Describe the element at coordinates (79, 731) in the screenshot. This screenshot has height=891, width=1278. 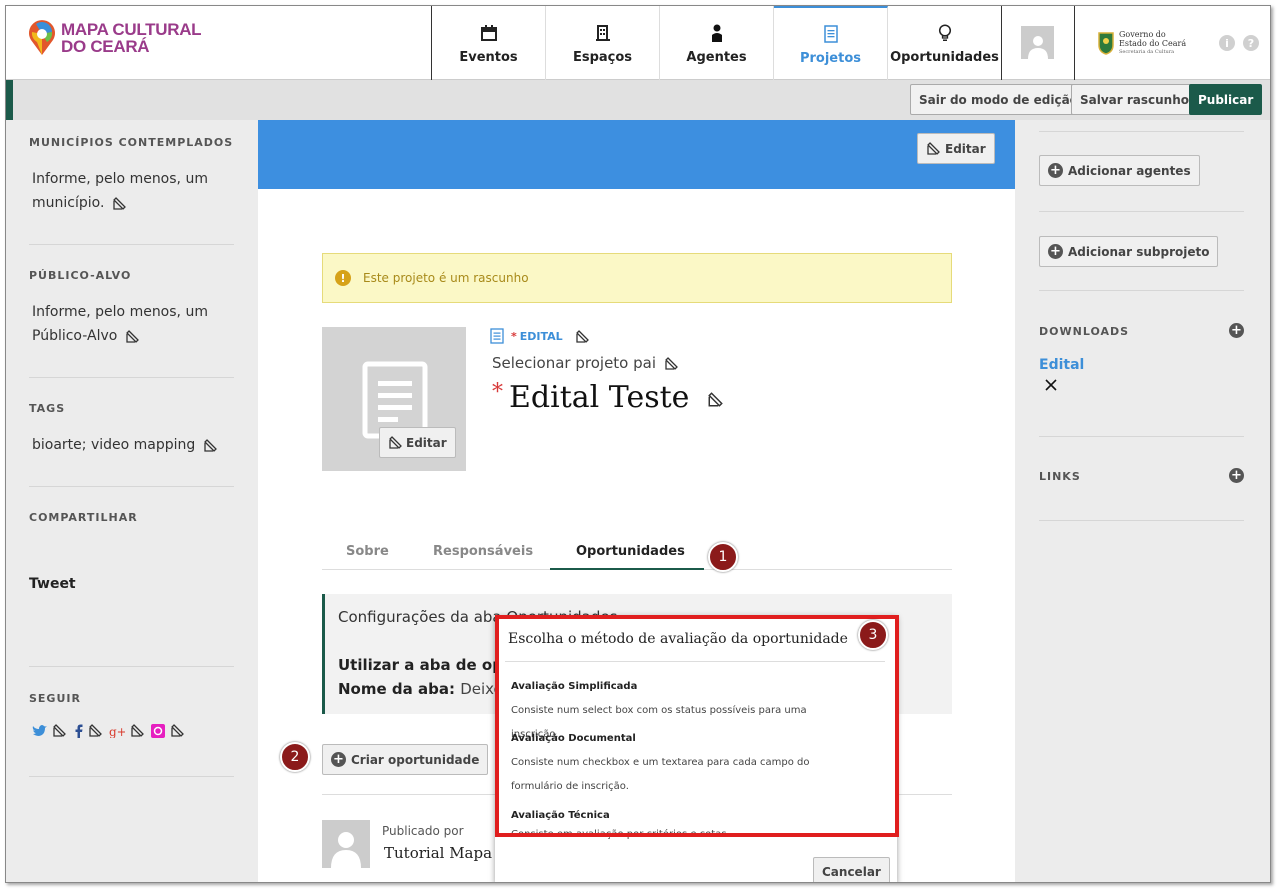
I see `facebook-icon` at that location.